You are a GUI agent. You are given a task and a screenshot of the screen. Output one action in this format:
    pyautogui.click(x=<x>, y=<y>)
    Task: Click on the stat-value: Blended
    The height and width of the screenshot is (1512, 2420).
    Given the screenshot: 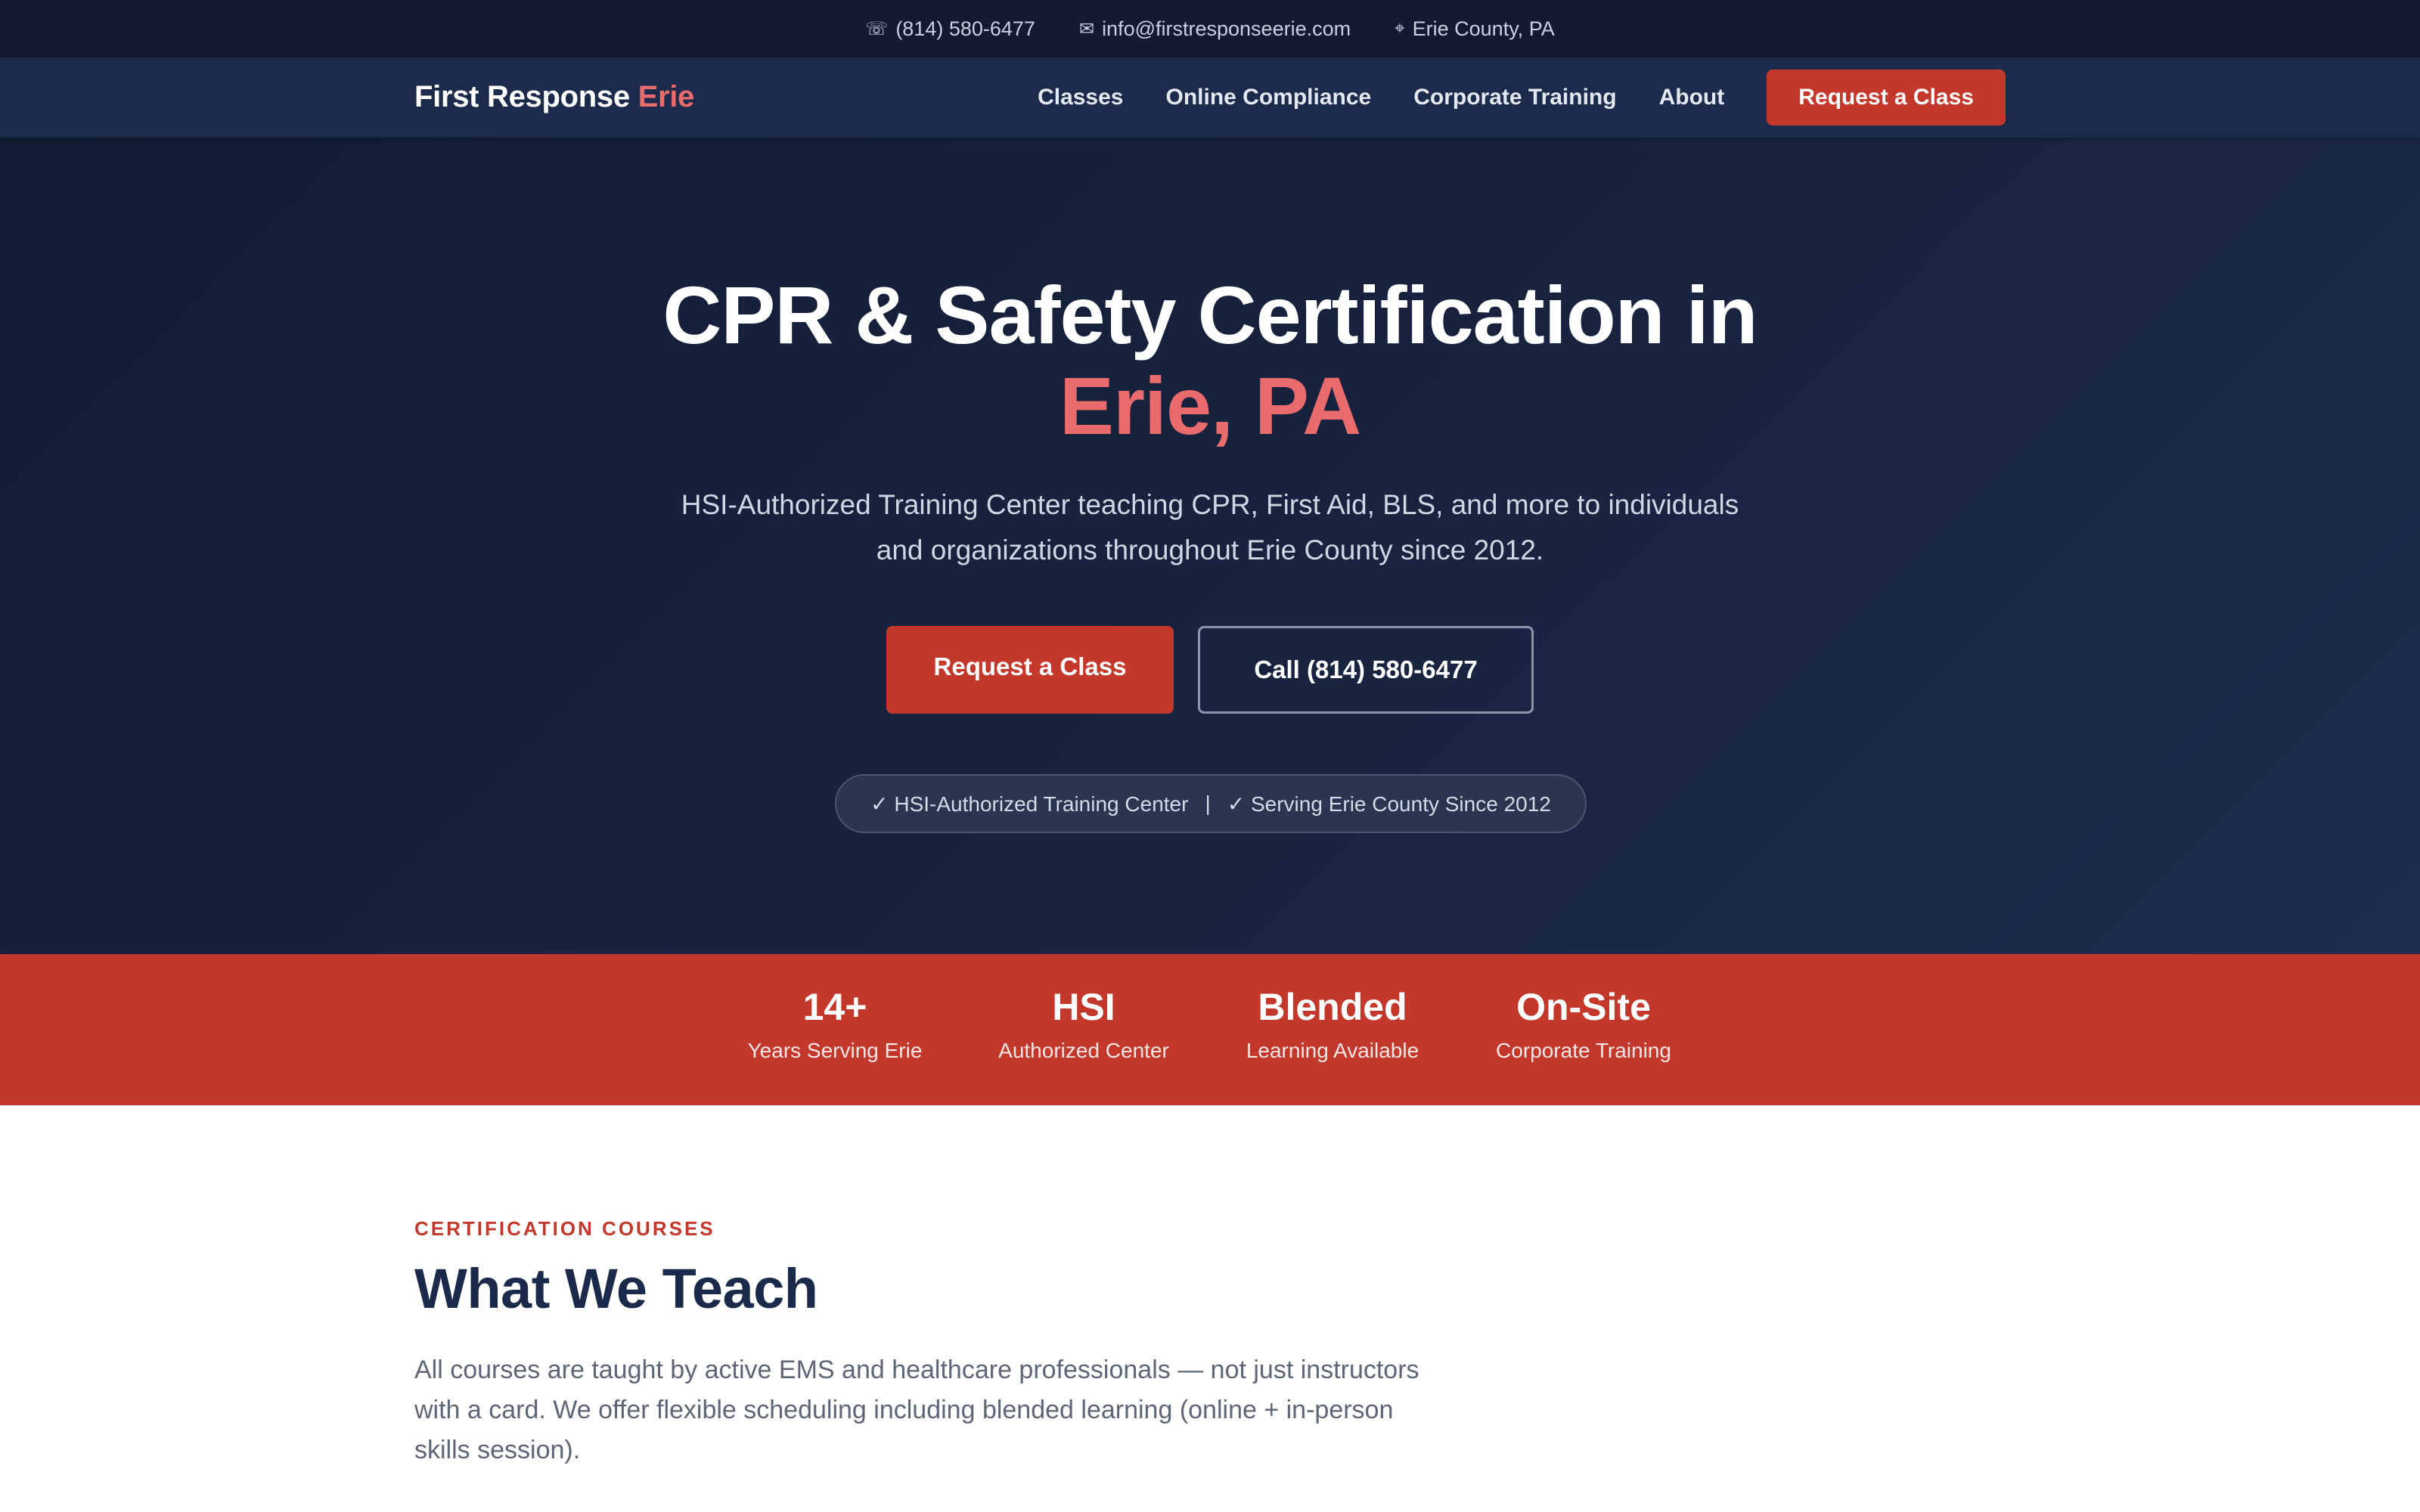 What is the action you would take?
    pyautogui.click(x=1332, y=1007)
    